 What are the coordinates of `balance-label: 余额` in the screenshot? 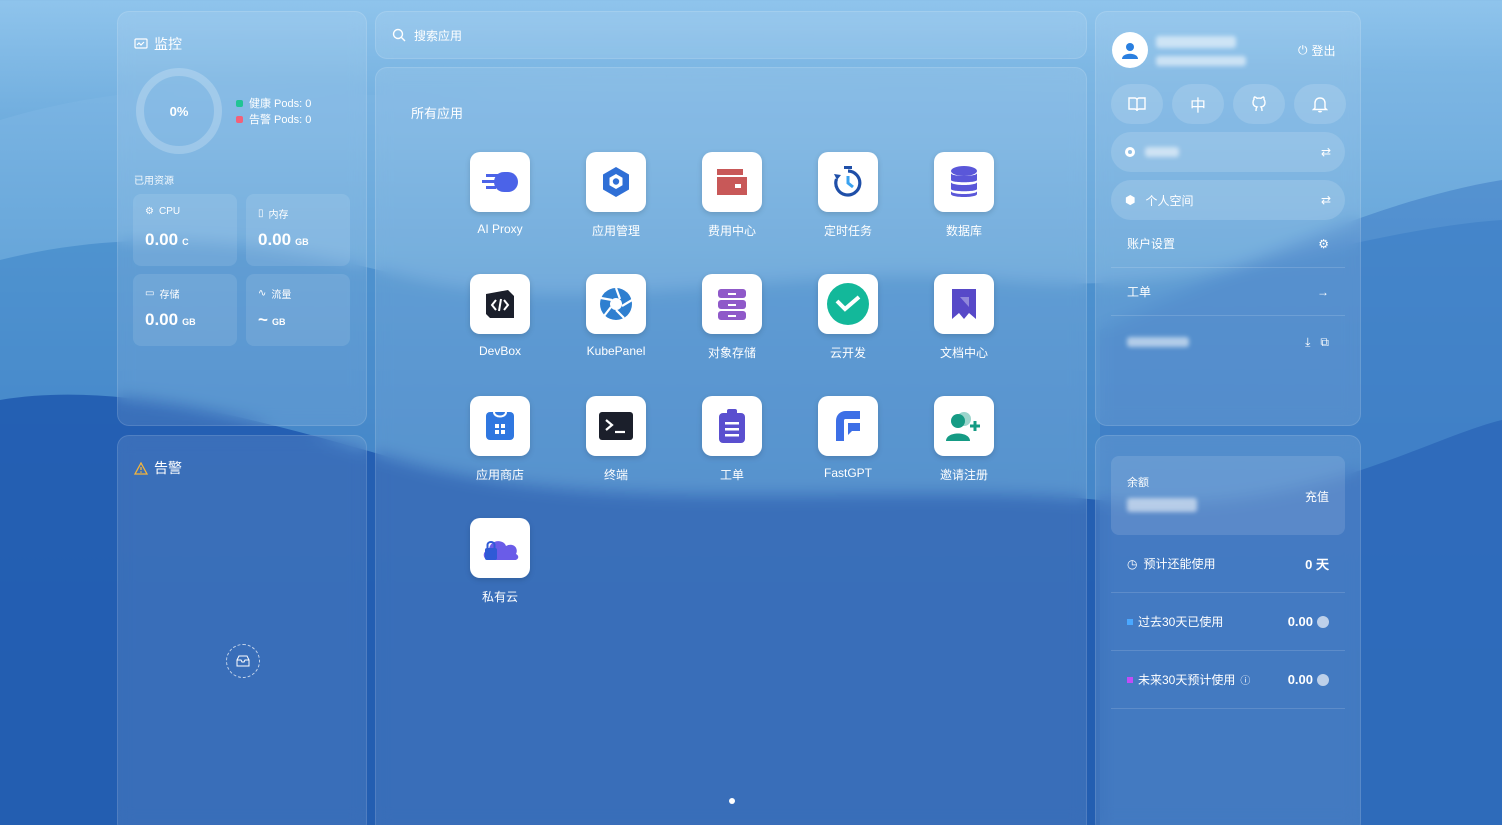 It's located at (1138, 483).